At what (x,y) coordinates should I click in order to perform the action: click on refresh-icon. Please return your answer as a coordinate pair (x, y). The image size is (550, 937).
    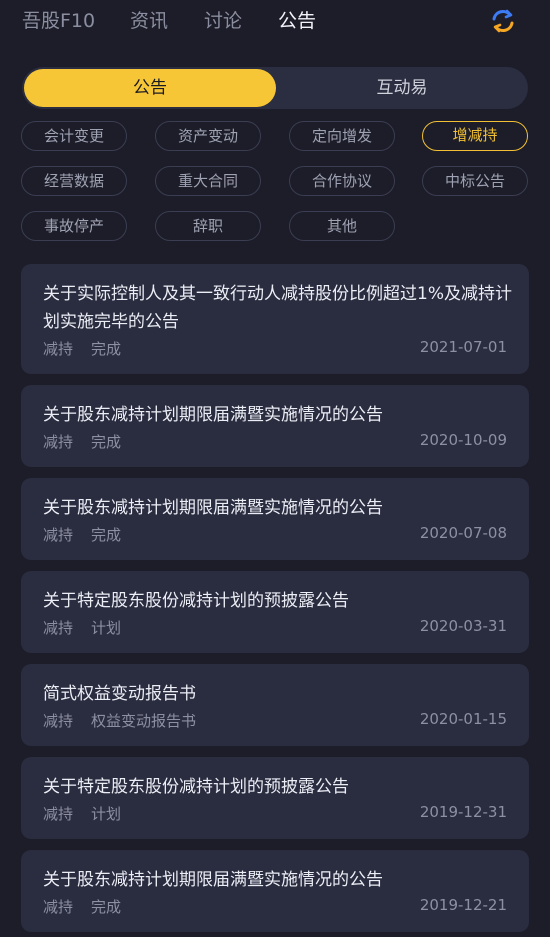
    Looking at the image, I should click on (503, 21).